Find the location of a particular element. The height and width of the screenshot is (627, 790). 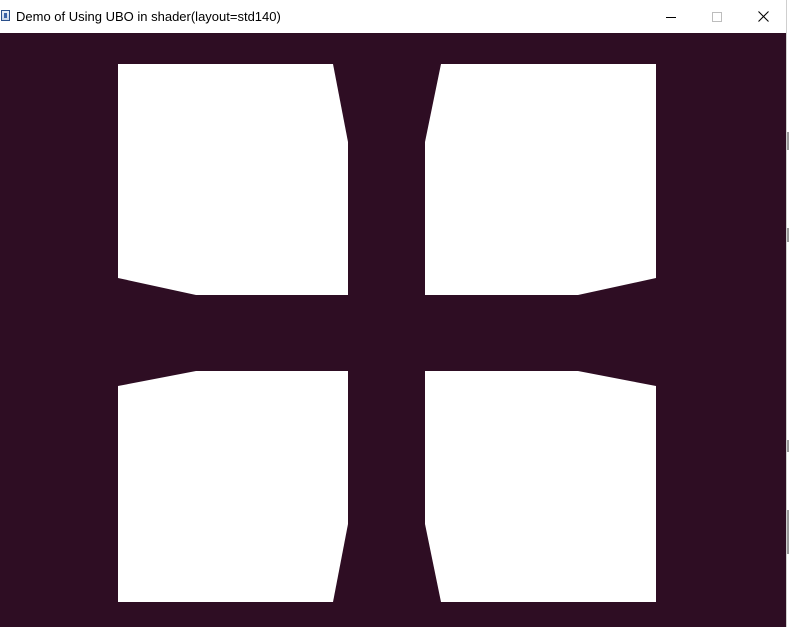

app-window-icon is located at coordinates (5, 15).